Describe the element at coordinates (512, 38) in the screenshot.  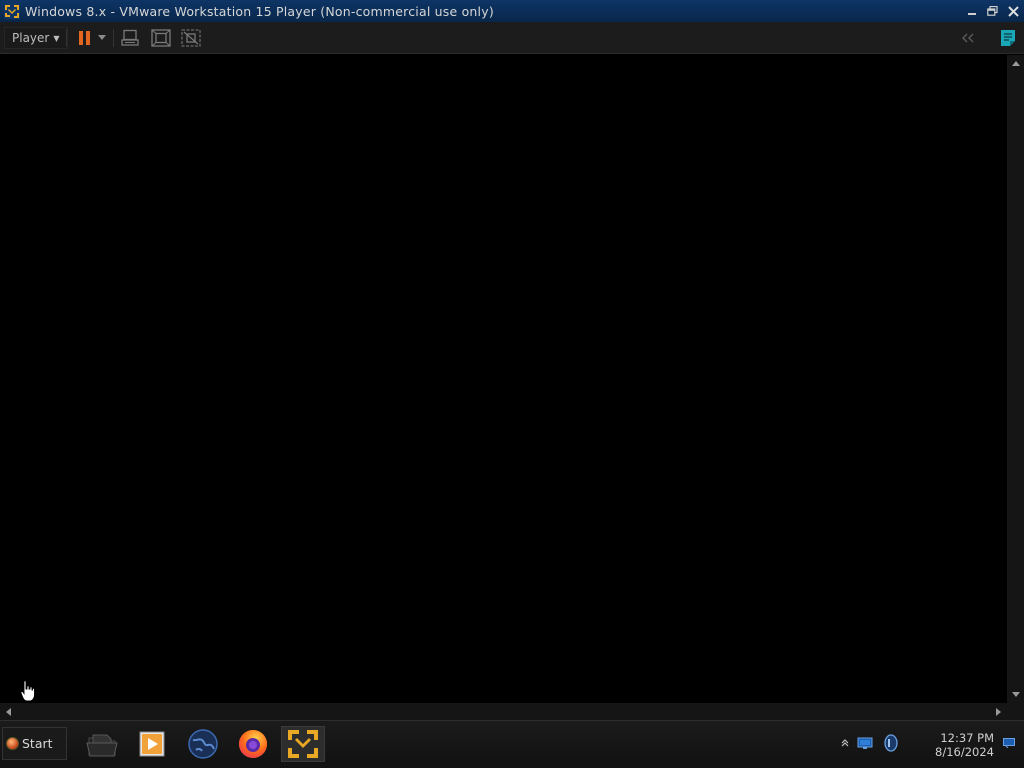
I see `player-toolbar: Player ▼` at that location.